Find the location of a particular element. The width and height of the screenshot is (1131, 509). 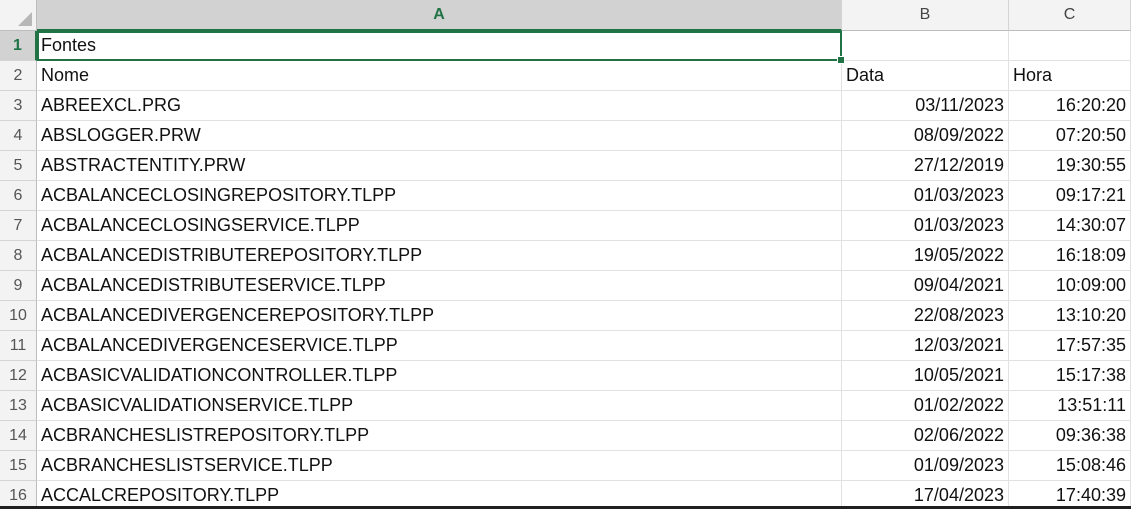

cell-value: 09:36:38 is located at coordinates (1090, 435).